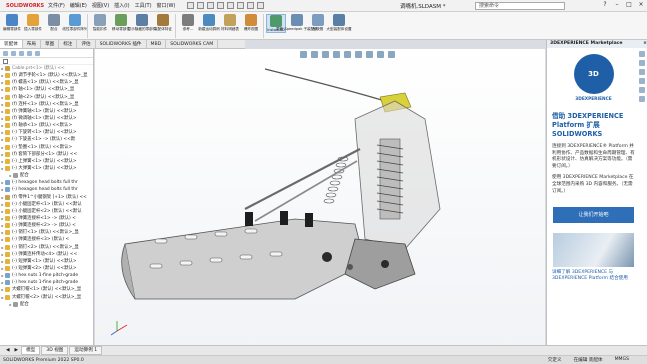 The image size is (647, 364). Describe the element at coordinates (100, 5) in the screenshot. I see `menu-item: 视图(V)` at that location.